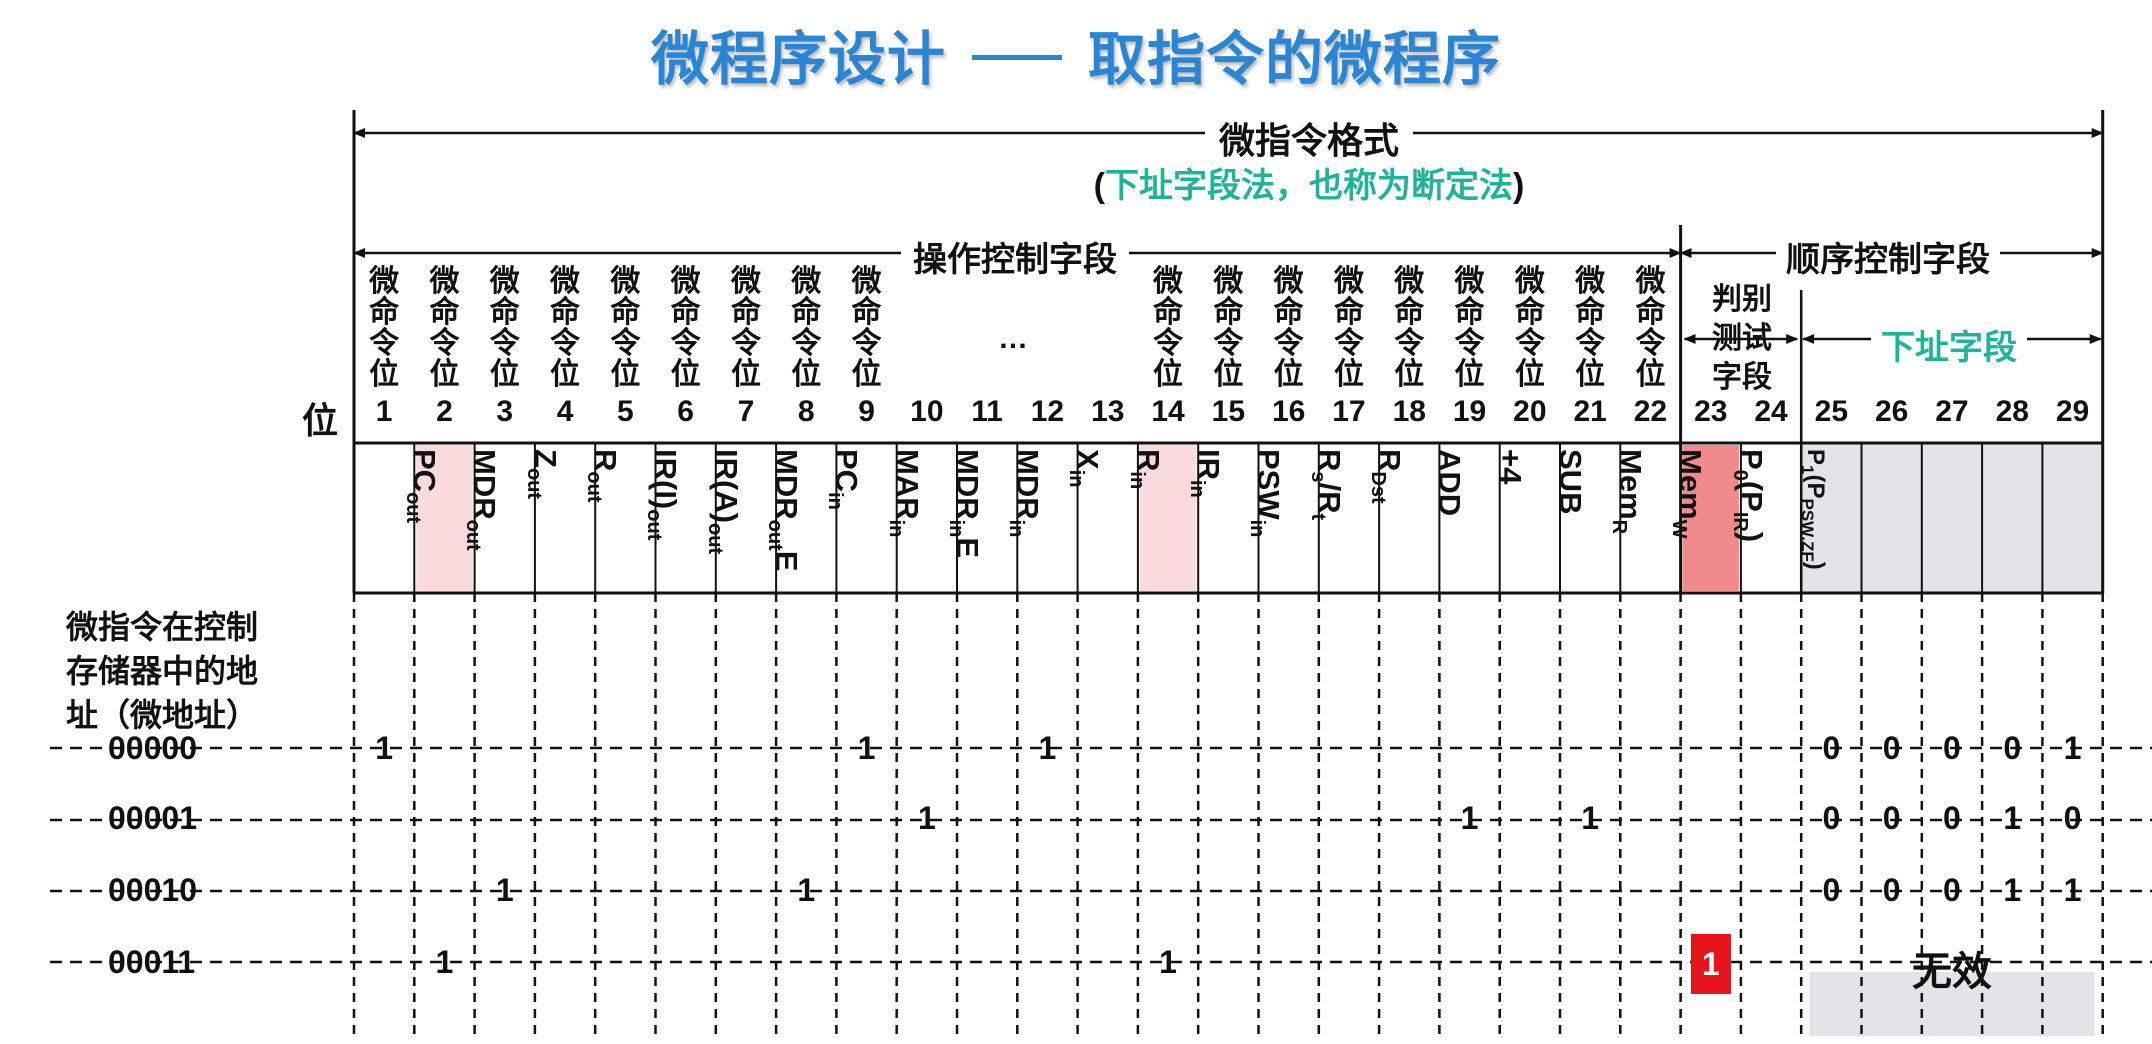  Describe the element at coordinates (1664, 518) in the screenshot. I see `signal-cell: MemW` at that location.